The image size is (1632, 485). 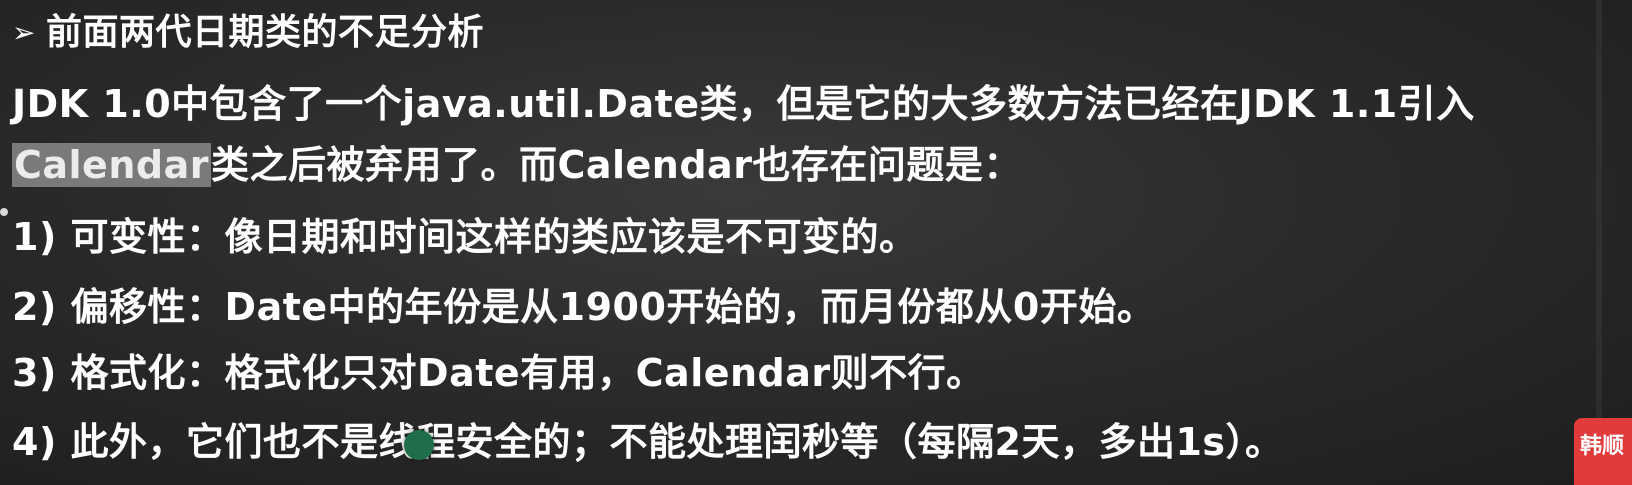 What do you see at coordinates (419, 445) in the screenshot?
I see `cursor-indicator-icon` at bounding box center [419, 445].